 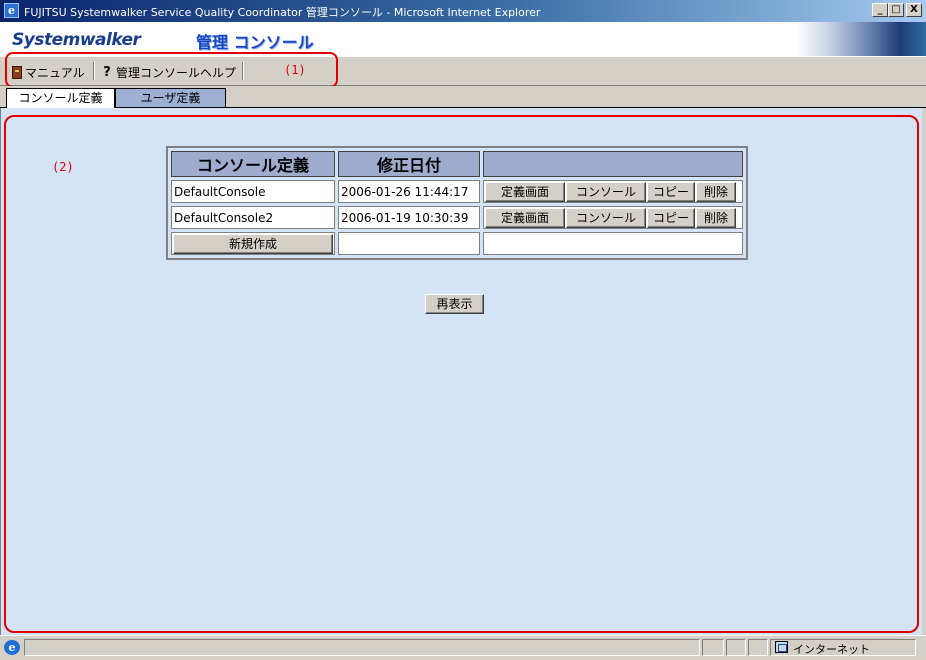 I want to click on status-bar: e インターネット, so click(x=463, y=647).